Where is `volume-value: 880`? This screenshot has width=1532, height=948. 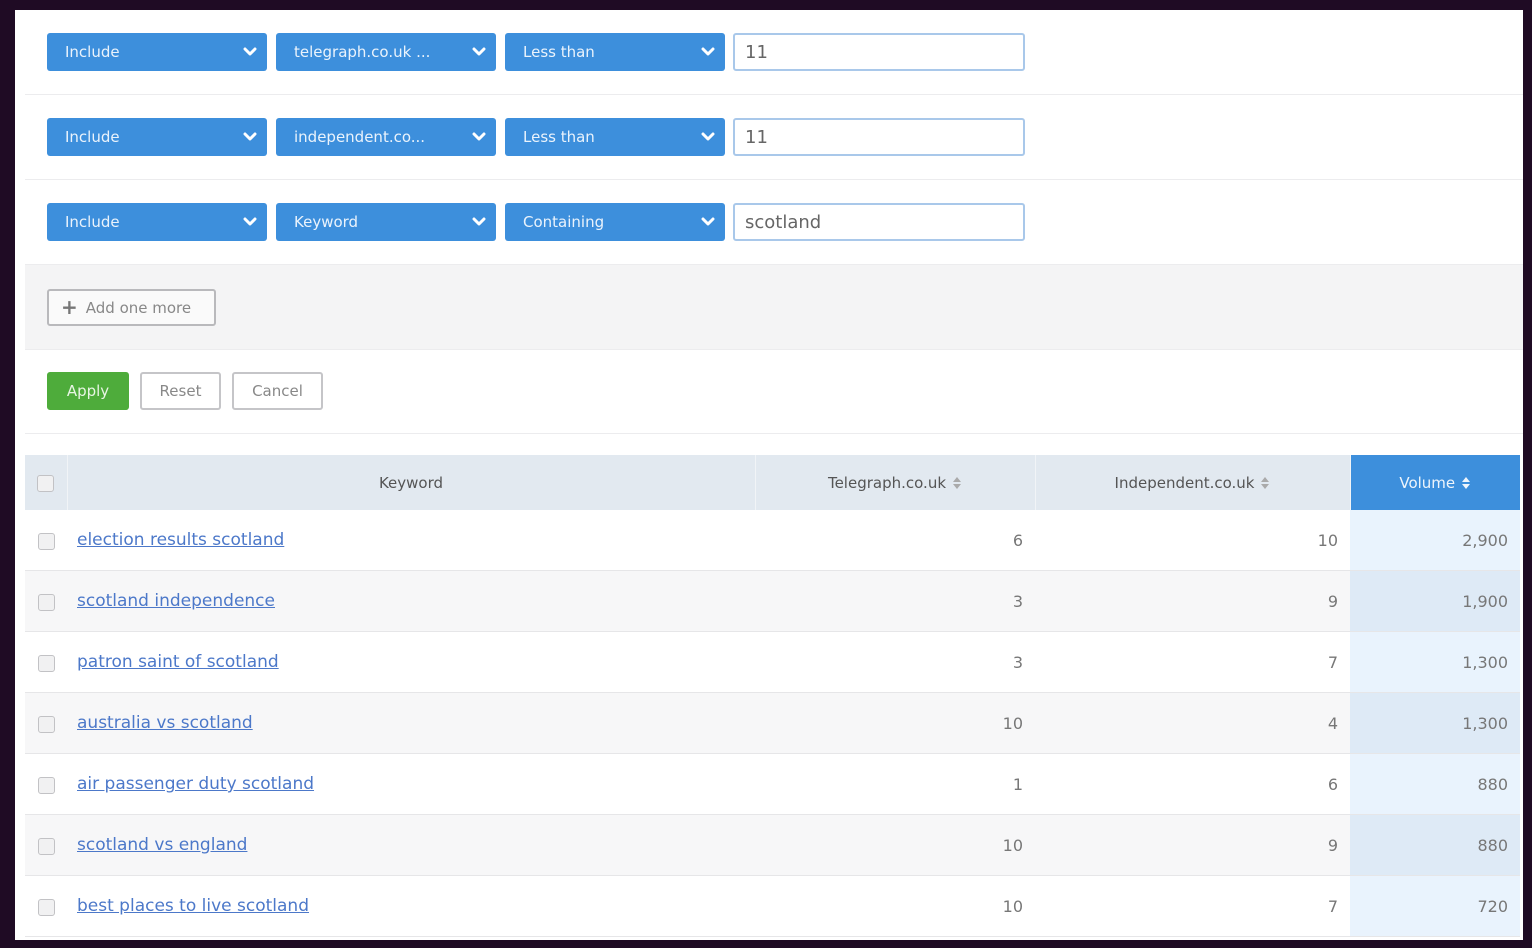 volume-value: 880 is located at coordinates (1435, 845).